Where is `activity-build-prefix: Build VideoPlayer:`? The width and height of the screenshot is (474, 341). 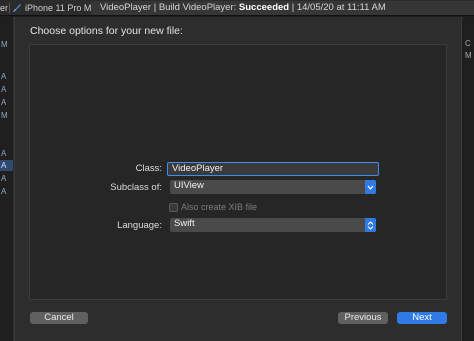 activity-build-prefix: Build VideoPlayer: is located at coordinates (197, 7).